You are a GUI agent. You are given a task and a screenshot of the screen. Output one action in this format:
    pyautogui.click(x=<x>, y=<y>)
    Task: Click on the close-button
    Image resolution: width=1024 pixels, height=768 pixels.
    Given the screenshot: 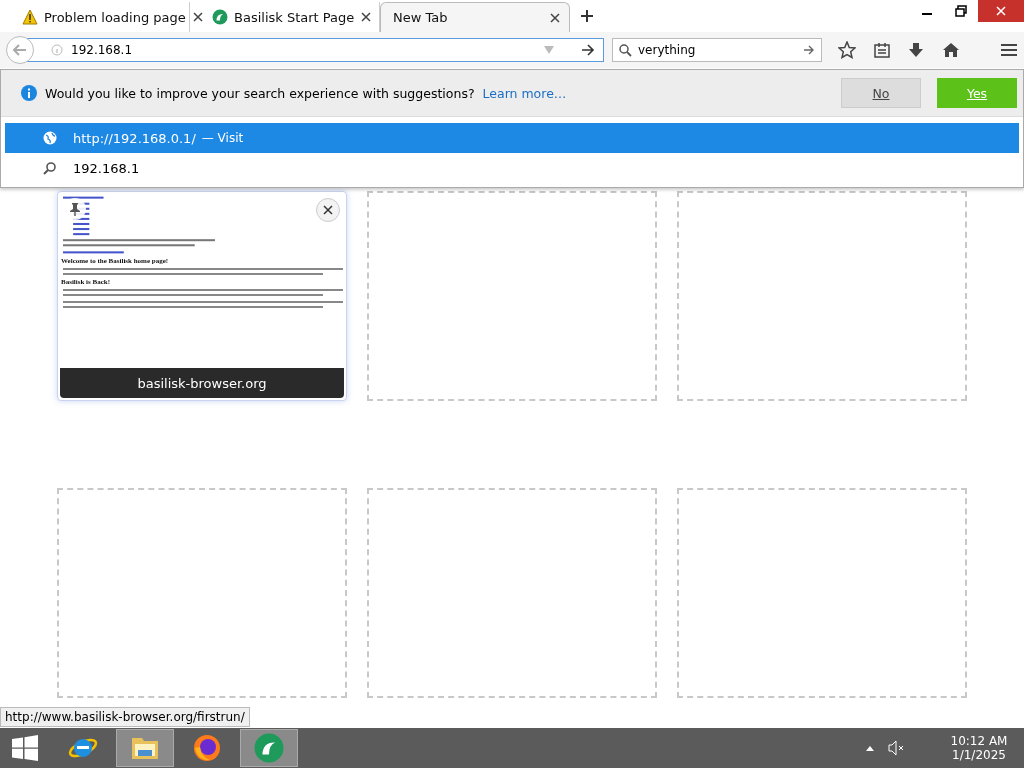 What is the action you would take?
    pyautogui.click(x=328, y=210)
    